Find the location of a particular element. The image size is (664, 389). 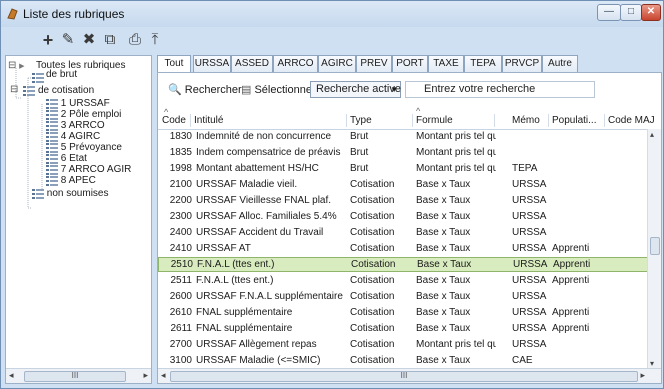

tree-item-brut is located at coordinates (38, 77).